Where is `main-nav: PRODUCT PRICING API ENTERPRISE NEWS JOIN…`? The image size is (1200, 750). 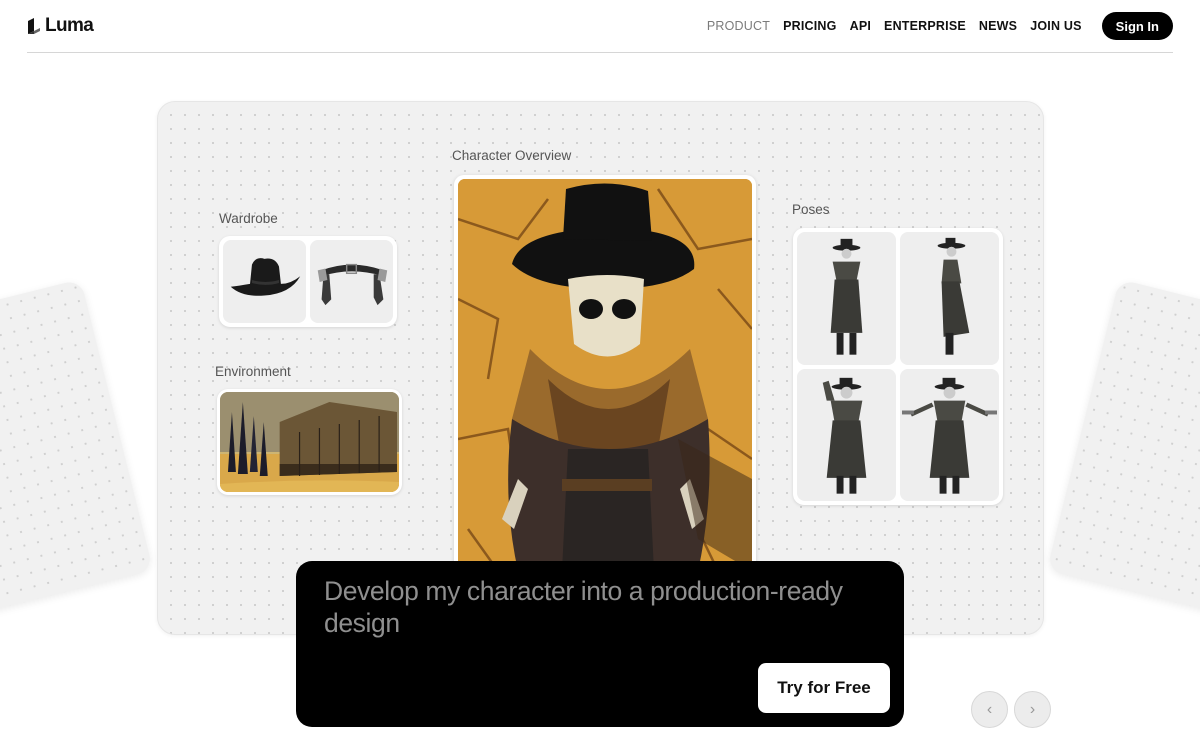 main-nav: PRODUCT PRICING API ENTERPRISE NEWS JOIN… is located at coordinates (940, 26).